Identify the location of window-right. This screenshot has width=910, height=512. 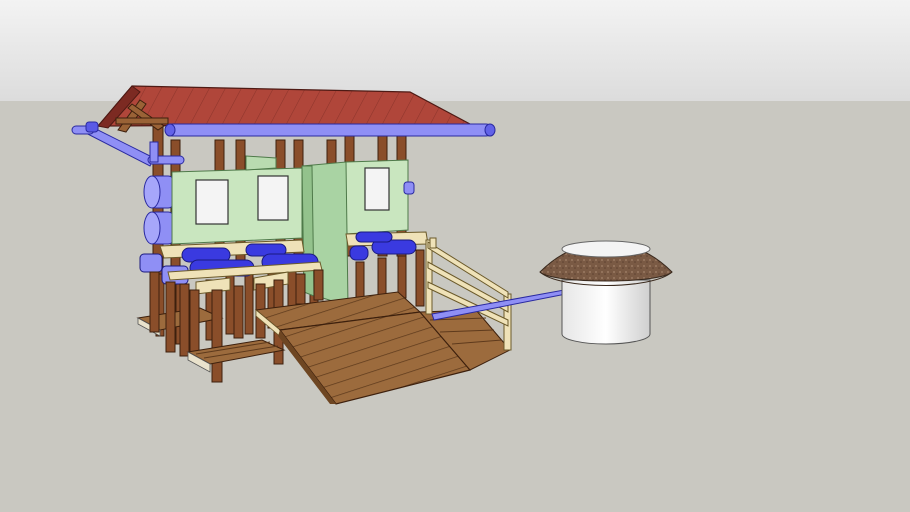
(377, 189).